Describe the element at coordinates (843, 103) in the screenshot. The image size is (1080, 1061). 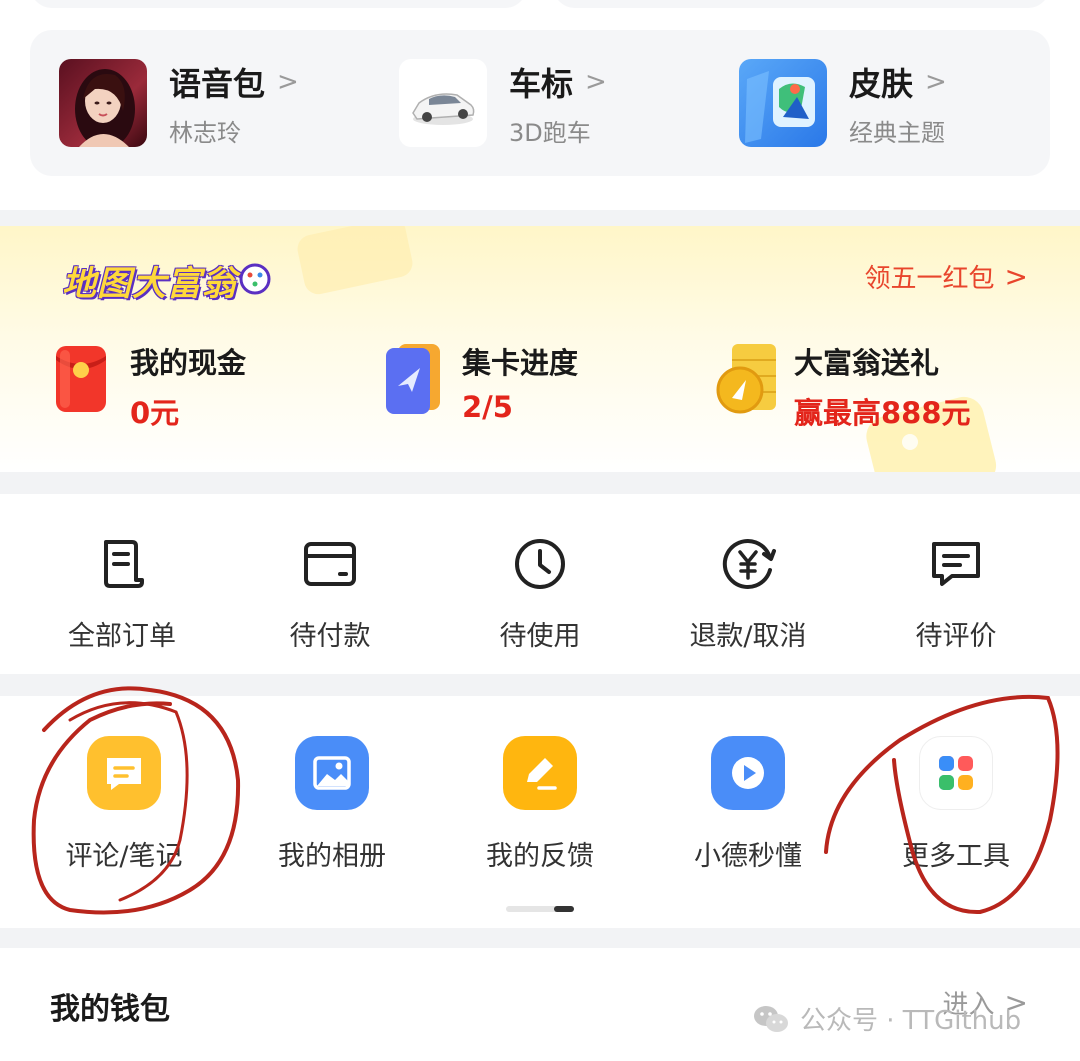
I see `skin-item: 皮肤 > 经典主题` at that location.